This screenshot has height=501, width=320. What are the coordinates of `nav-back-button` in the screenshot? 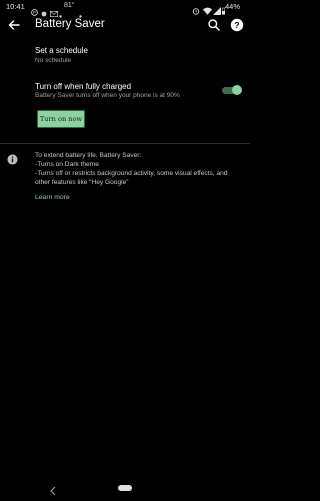 It's located at (53, 492).